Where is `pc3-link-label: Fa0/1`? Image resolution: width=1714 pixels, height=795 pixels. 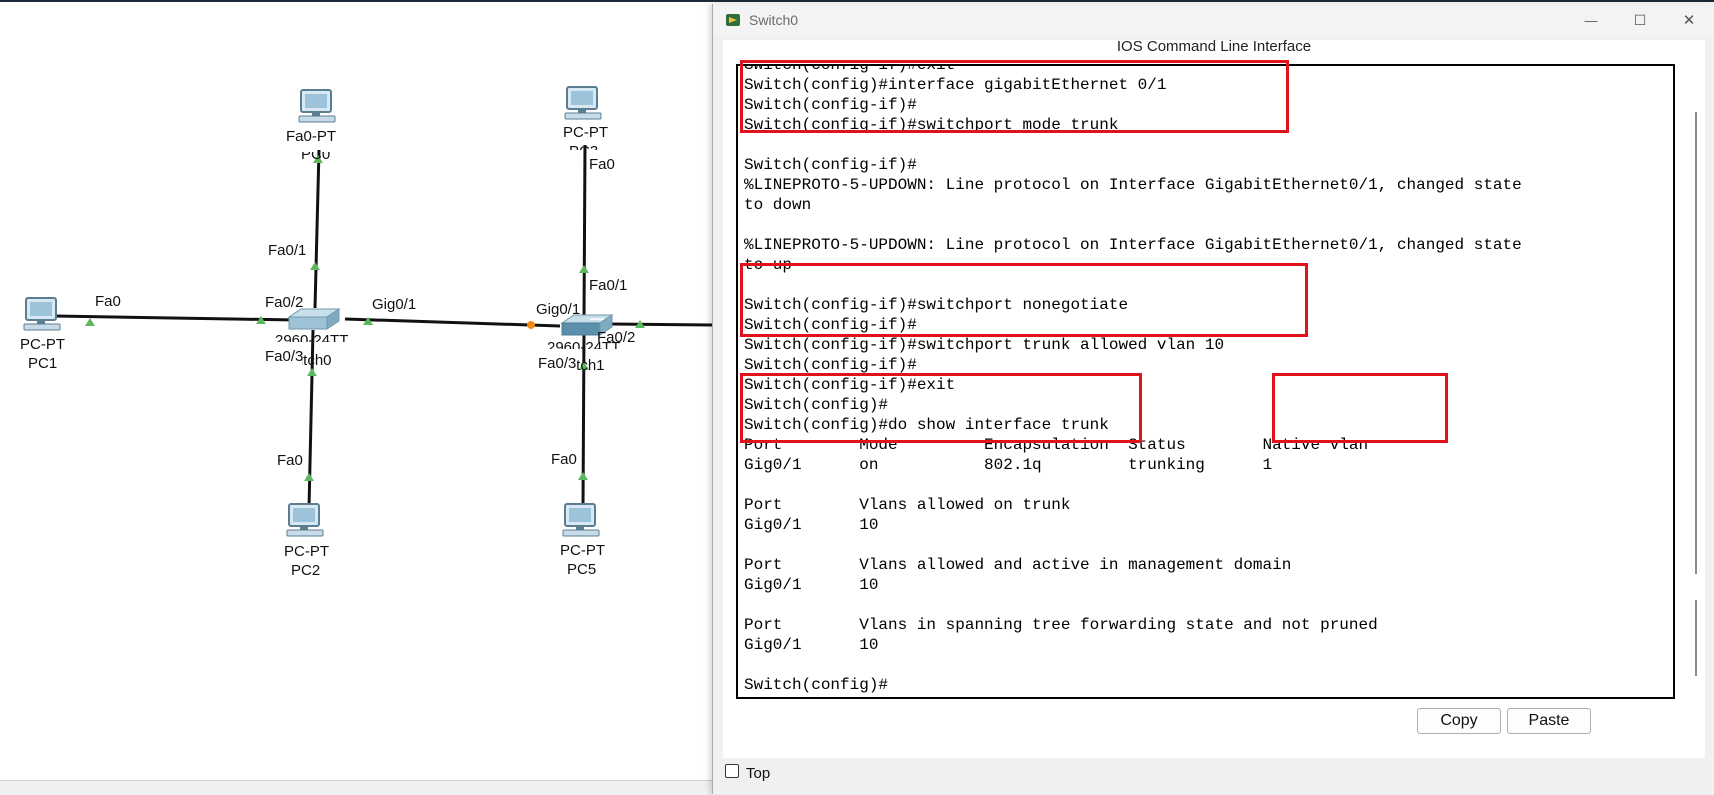 pc3-link-label: Fa0/1 is located at coordinates (608, 285).